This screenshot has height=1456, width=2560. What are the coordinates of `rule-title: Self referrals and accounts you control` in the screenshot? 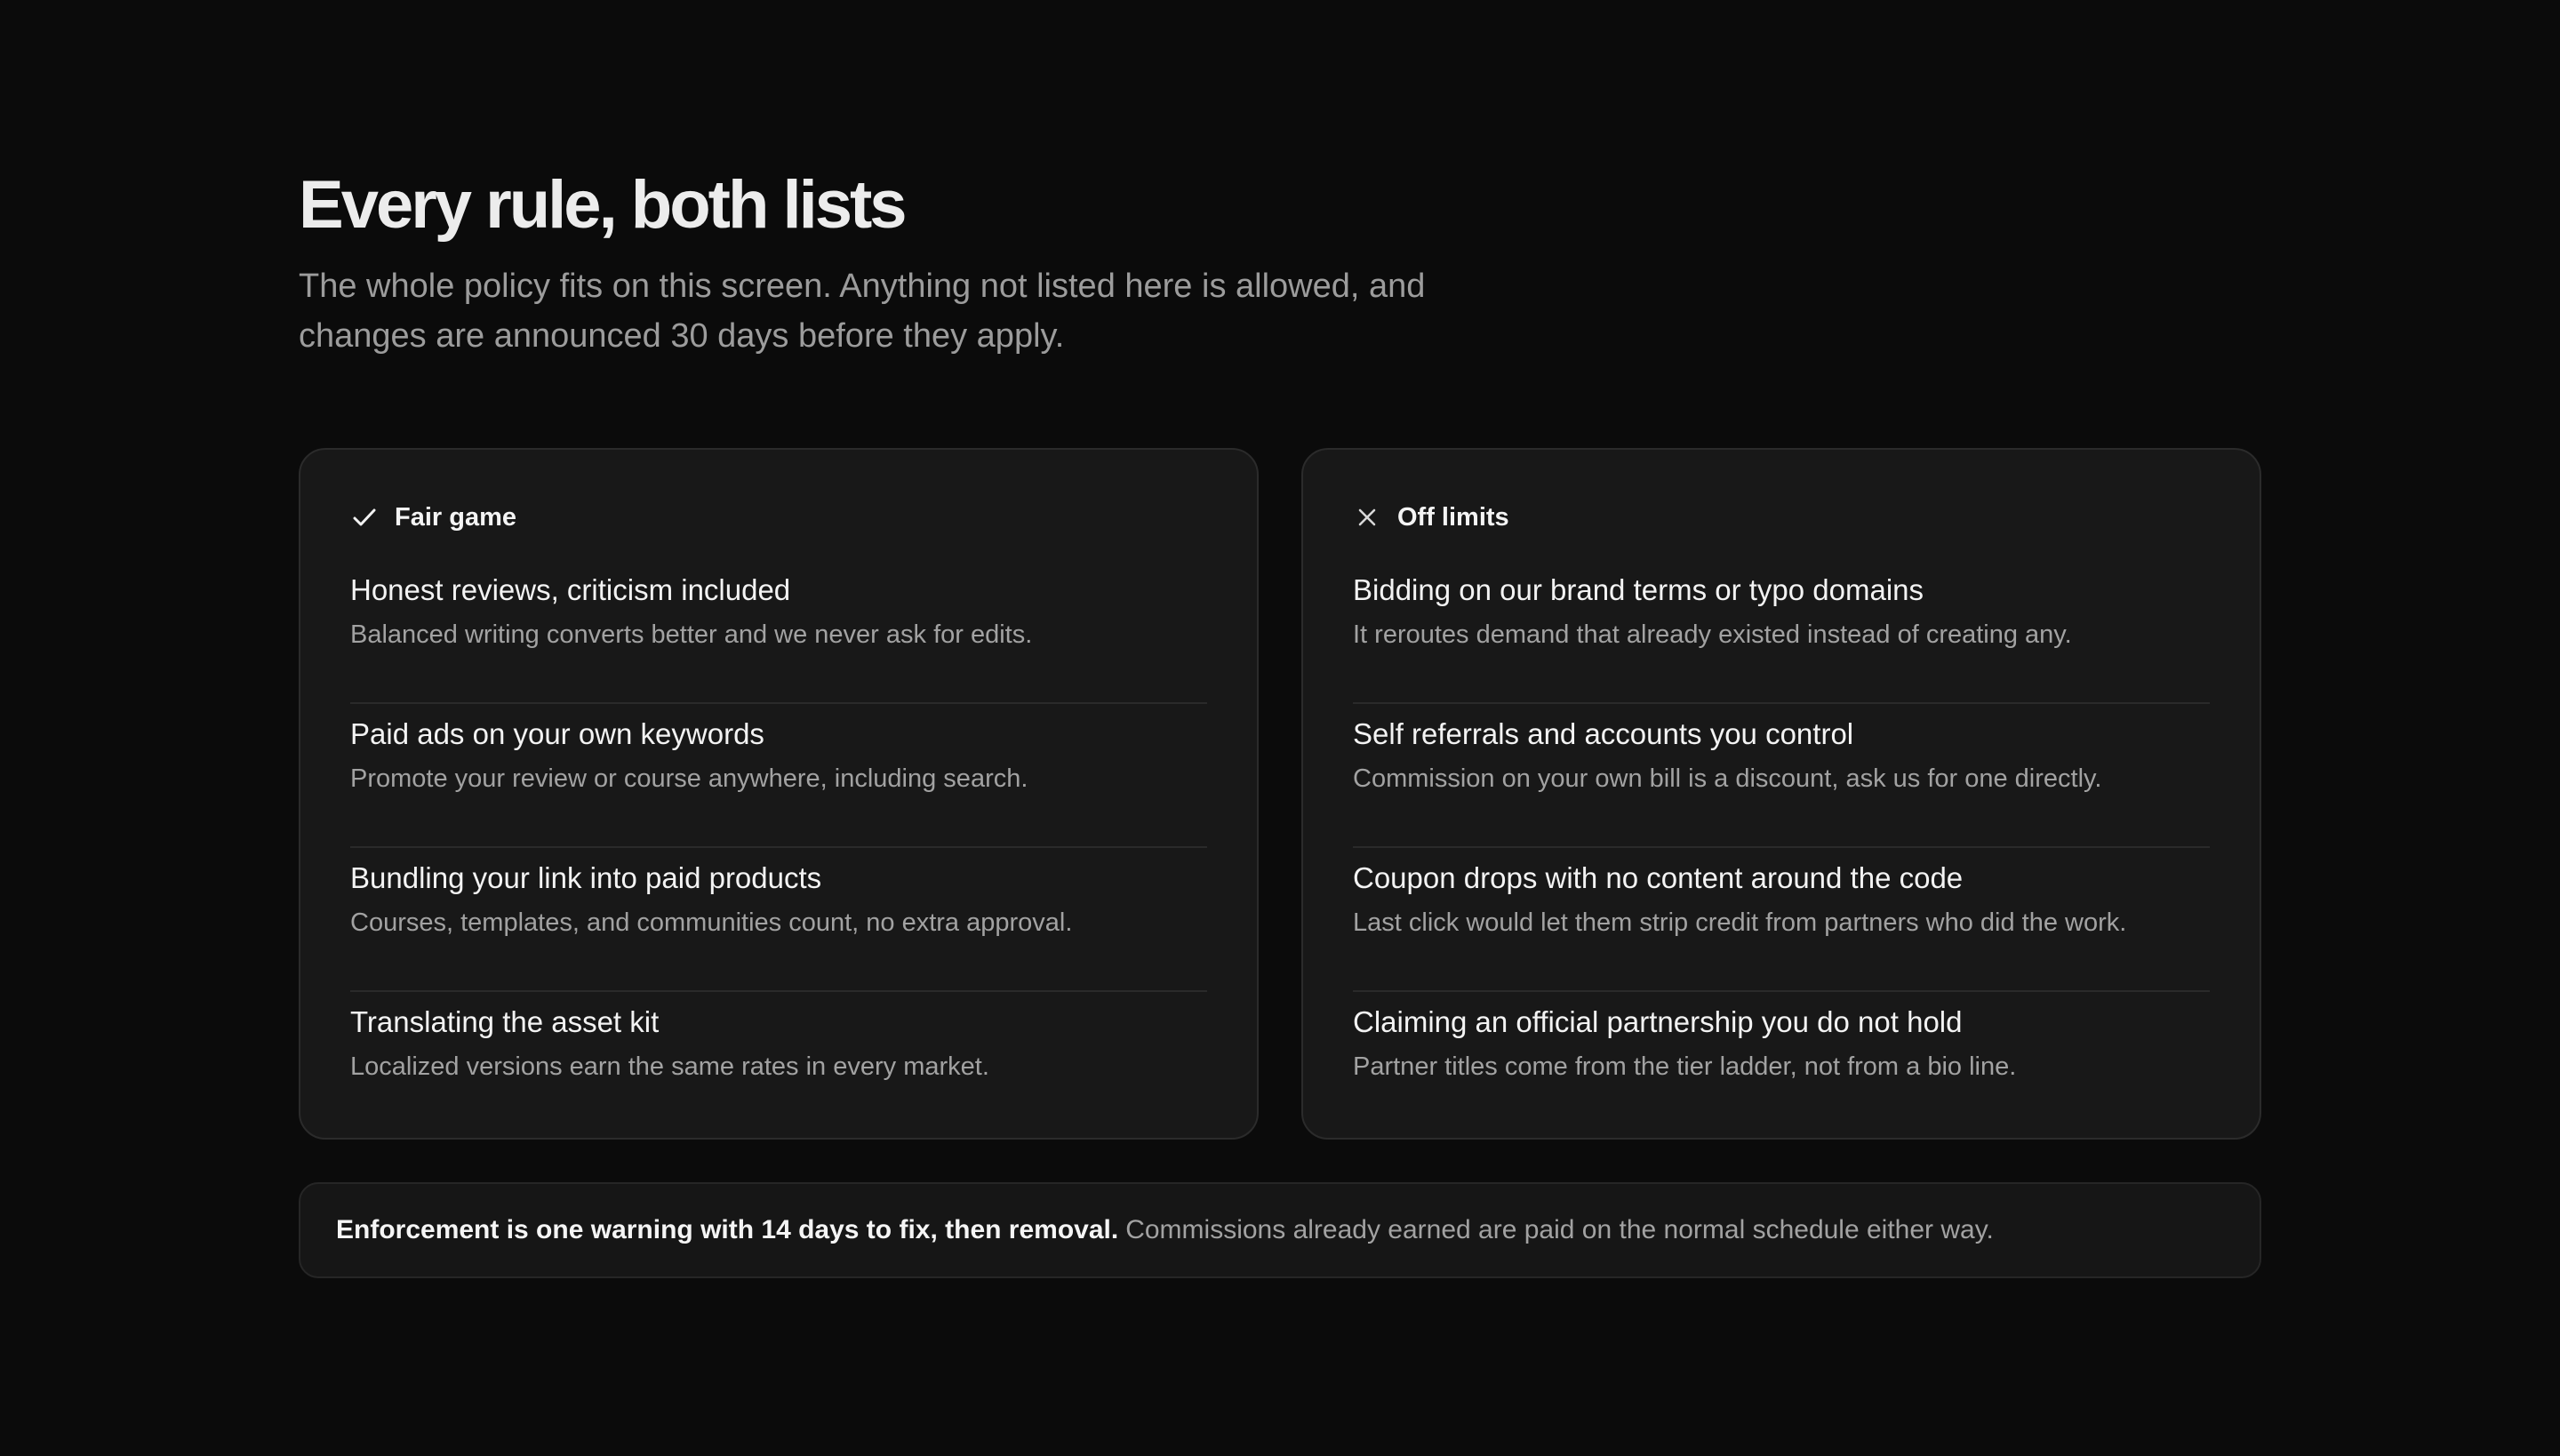 It's located at (1603, 733).